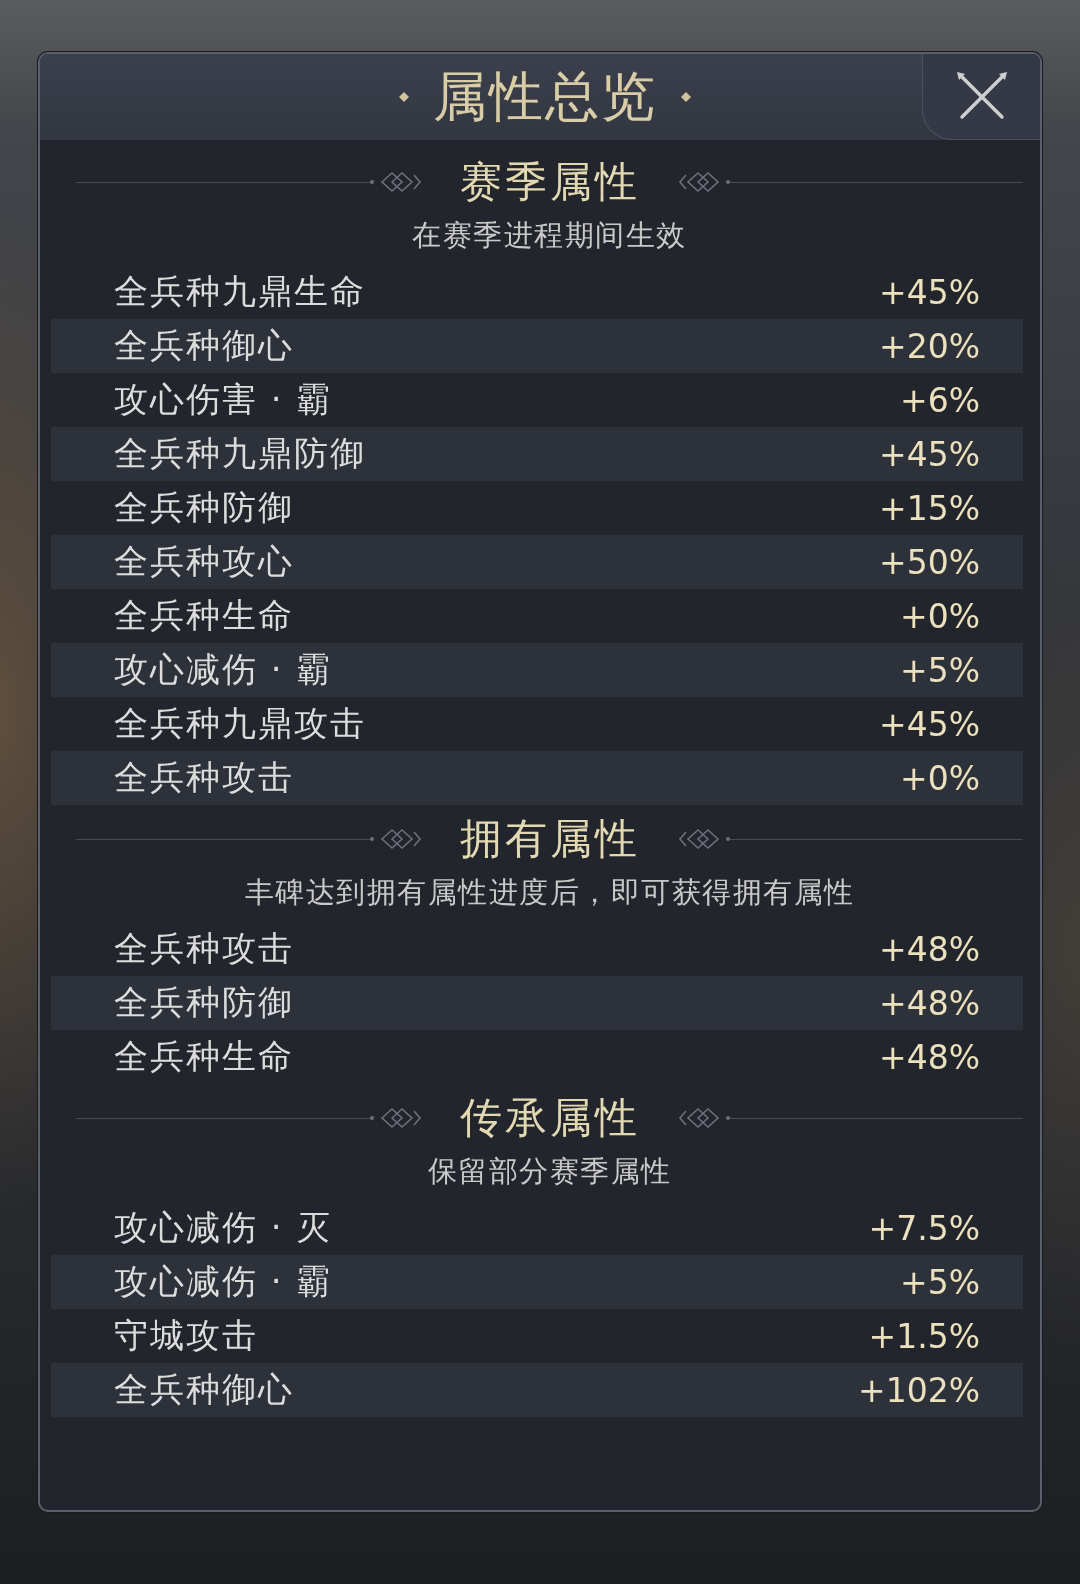  Describe the element at coordinates (981, 97) in the screenshot. I see `close-button` at that location.